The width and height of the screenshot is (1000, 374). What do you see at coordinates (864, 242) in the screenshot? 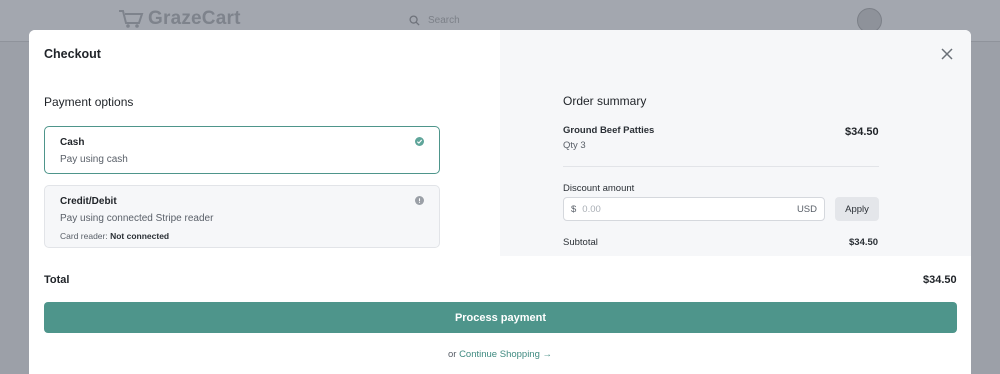
I see `subtotal-value: $34.50` at bounding box center [864, 242].